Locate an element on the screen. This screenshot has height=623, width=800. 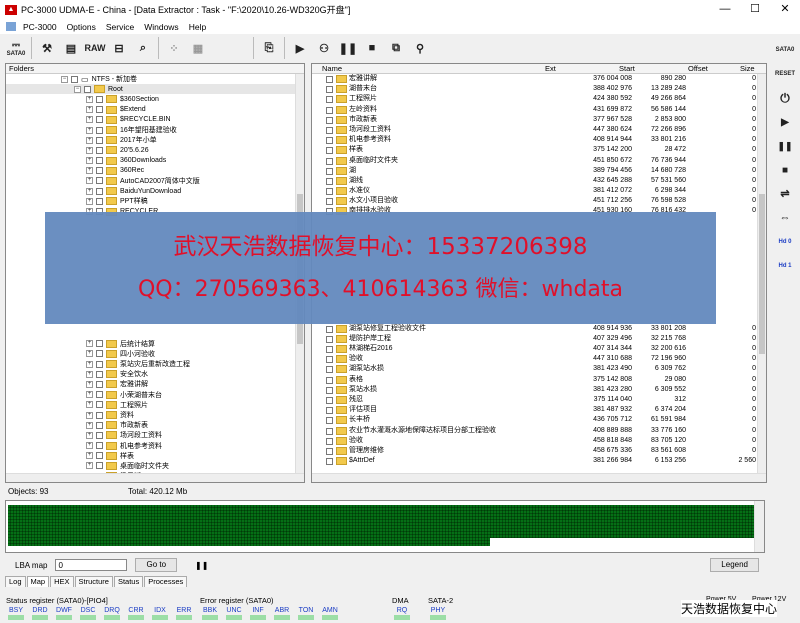
tree-node-folder: +2017年小单 is located at coordinates (155, 140).